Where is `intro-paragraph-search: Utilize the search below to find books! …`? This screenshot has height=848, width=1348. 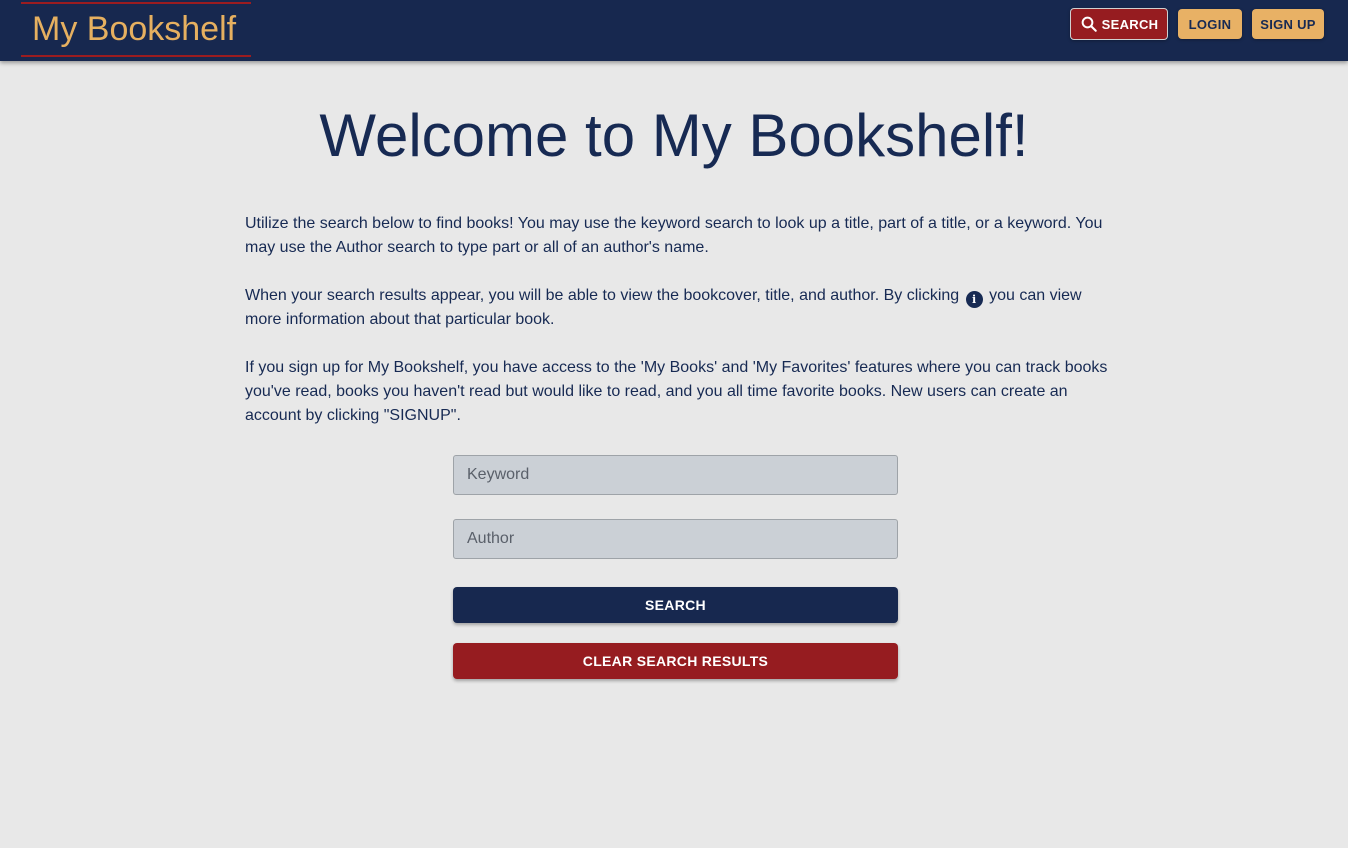
intro-paragraph-search: Utilize the search below to find books! … is located at coordinates (674, 235).